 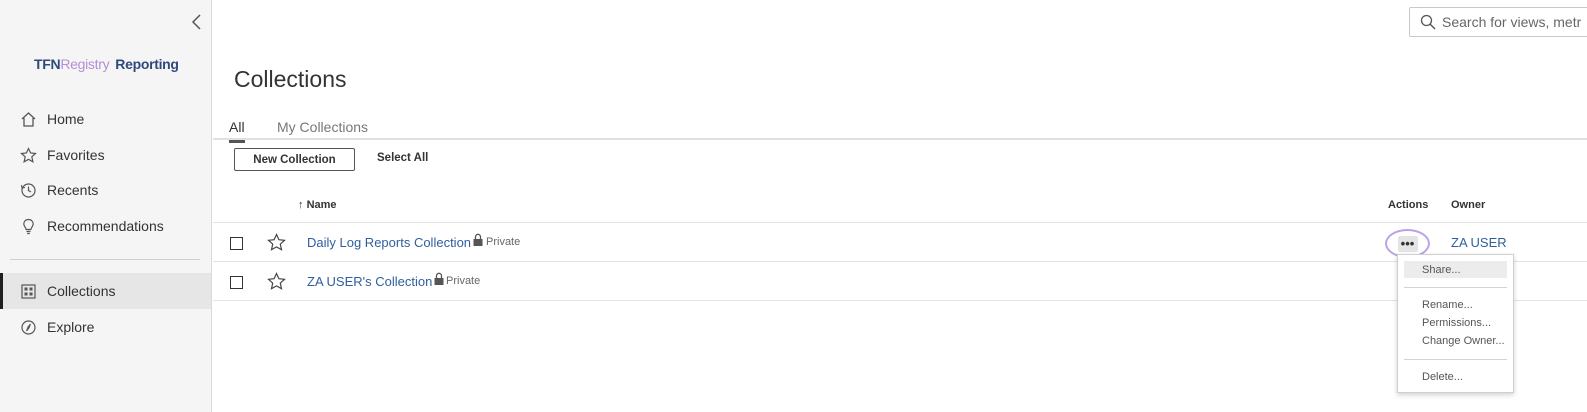 I want to click on sidebar-item-recommendations: Recommendations, so click(x=105, y=226).